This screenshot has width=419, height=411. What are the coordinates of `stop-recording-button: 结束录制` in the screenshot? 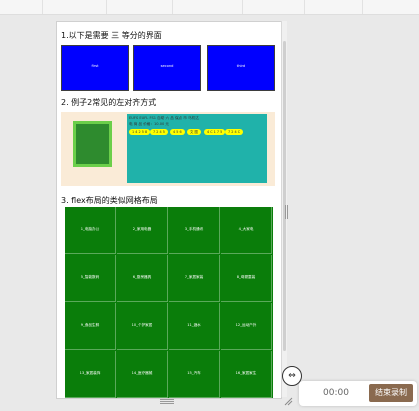 It's located at (391, 393).